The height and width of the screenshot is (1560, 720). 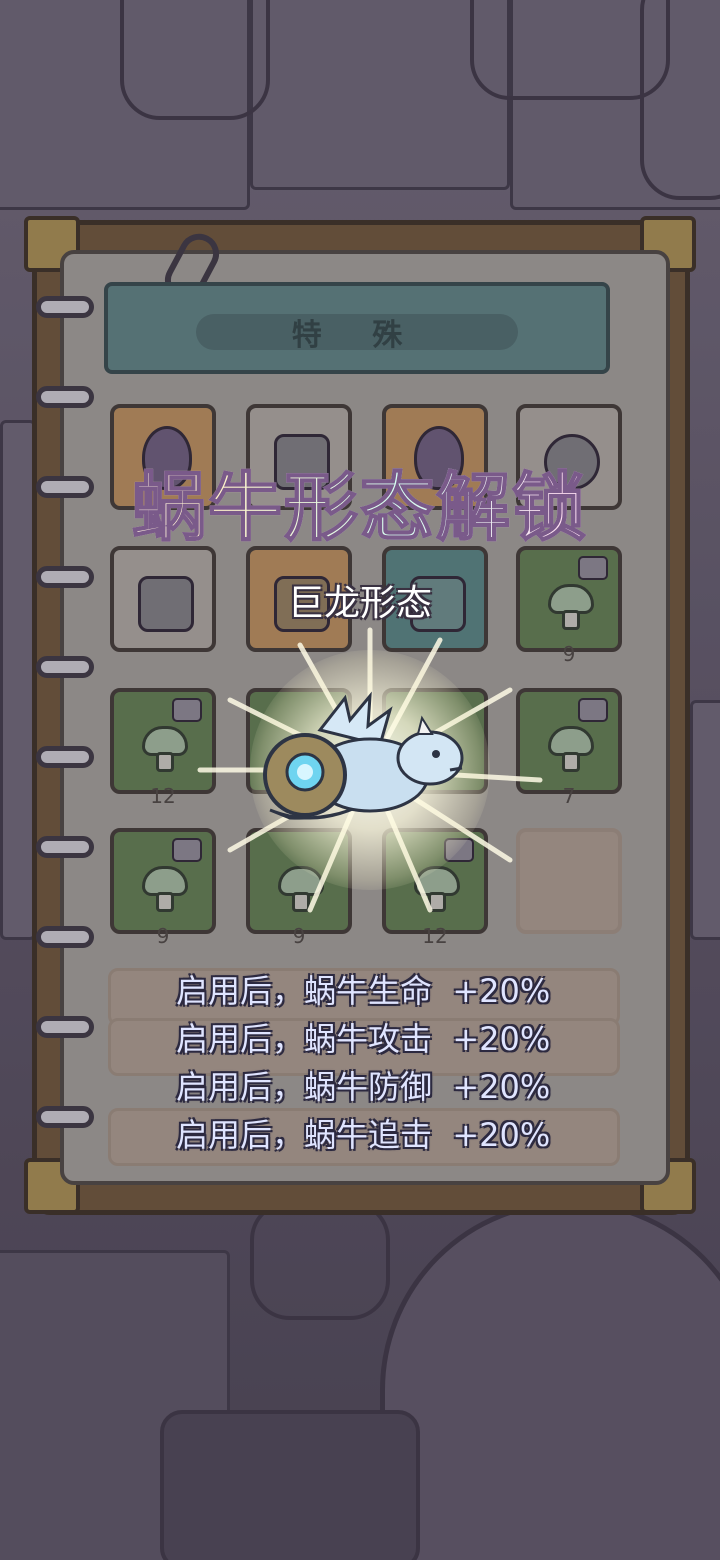 I want to click on unlock-title: 蜗牛形态解锁, so click(x=360, y=501).